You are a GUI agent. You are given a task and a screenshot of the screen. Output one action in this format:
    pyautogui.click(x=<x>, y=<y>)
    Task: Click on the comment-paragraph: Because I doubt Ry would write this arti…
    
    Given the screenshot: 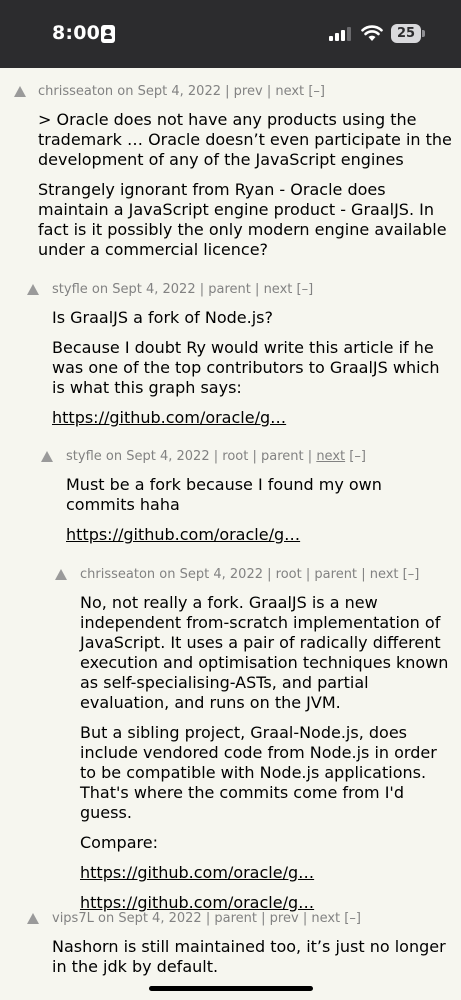 What is the action you would take?
    pyautogui.click(x=246, y=367)
    